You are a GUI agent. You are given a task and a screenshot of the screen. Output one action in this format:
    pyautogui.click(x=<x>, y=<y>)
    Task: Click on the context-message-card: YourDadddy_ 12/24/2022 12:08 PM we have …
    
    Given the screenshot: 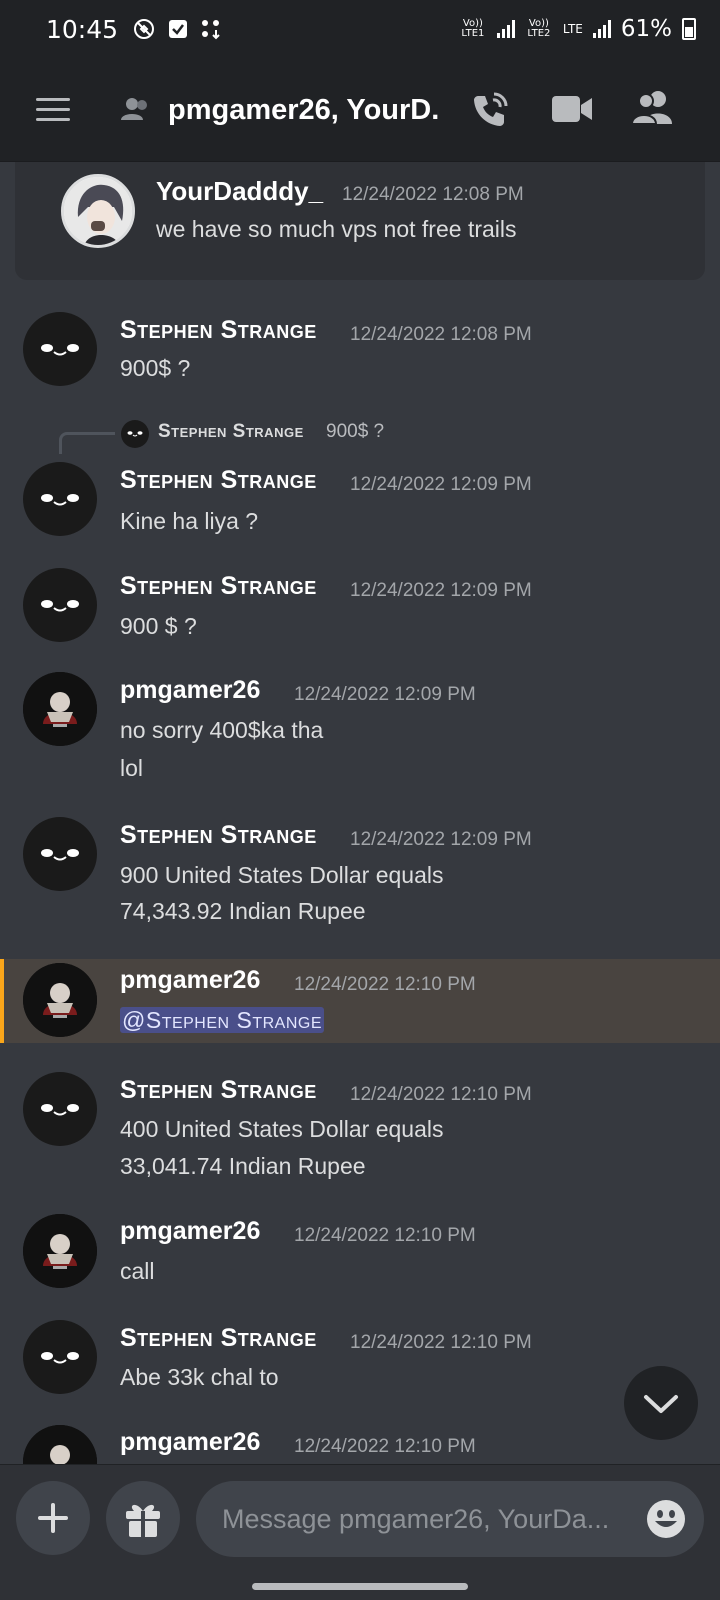 What is the action you would take?
    pyautogui.click(x=360, y=221)
    